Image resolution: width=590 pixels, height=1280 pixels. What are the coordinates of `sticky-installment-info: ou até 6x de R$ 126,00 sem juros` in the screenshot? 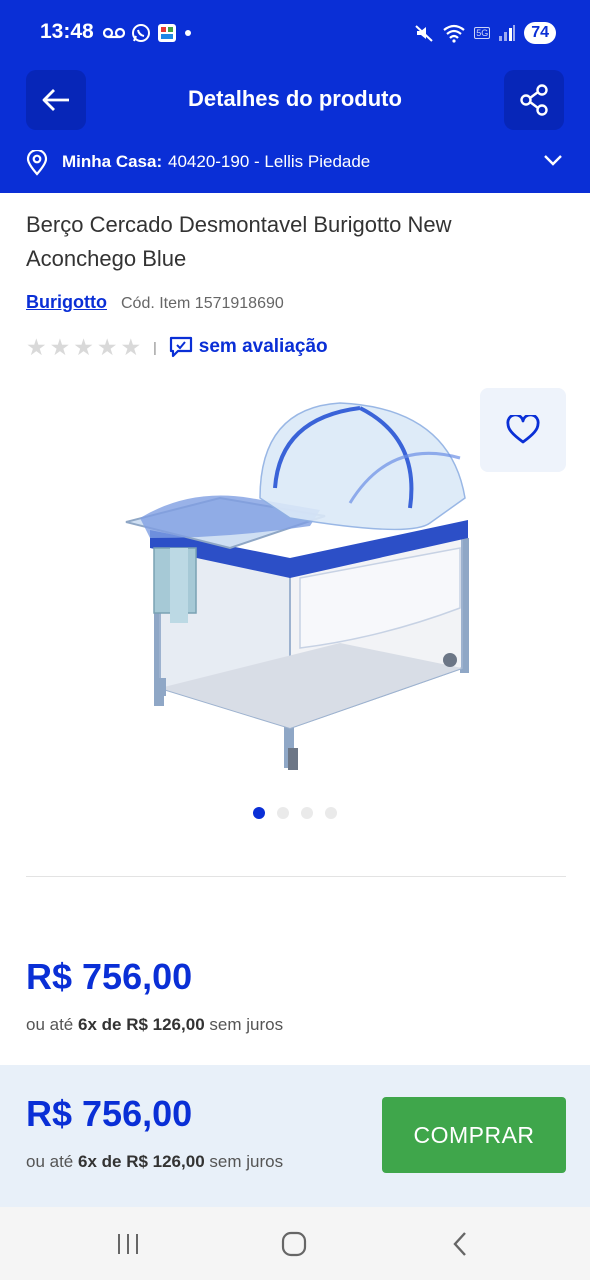 It's located at (154, 1162).